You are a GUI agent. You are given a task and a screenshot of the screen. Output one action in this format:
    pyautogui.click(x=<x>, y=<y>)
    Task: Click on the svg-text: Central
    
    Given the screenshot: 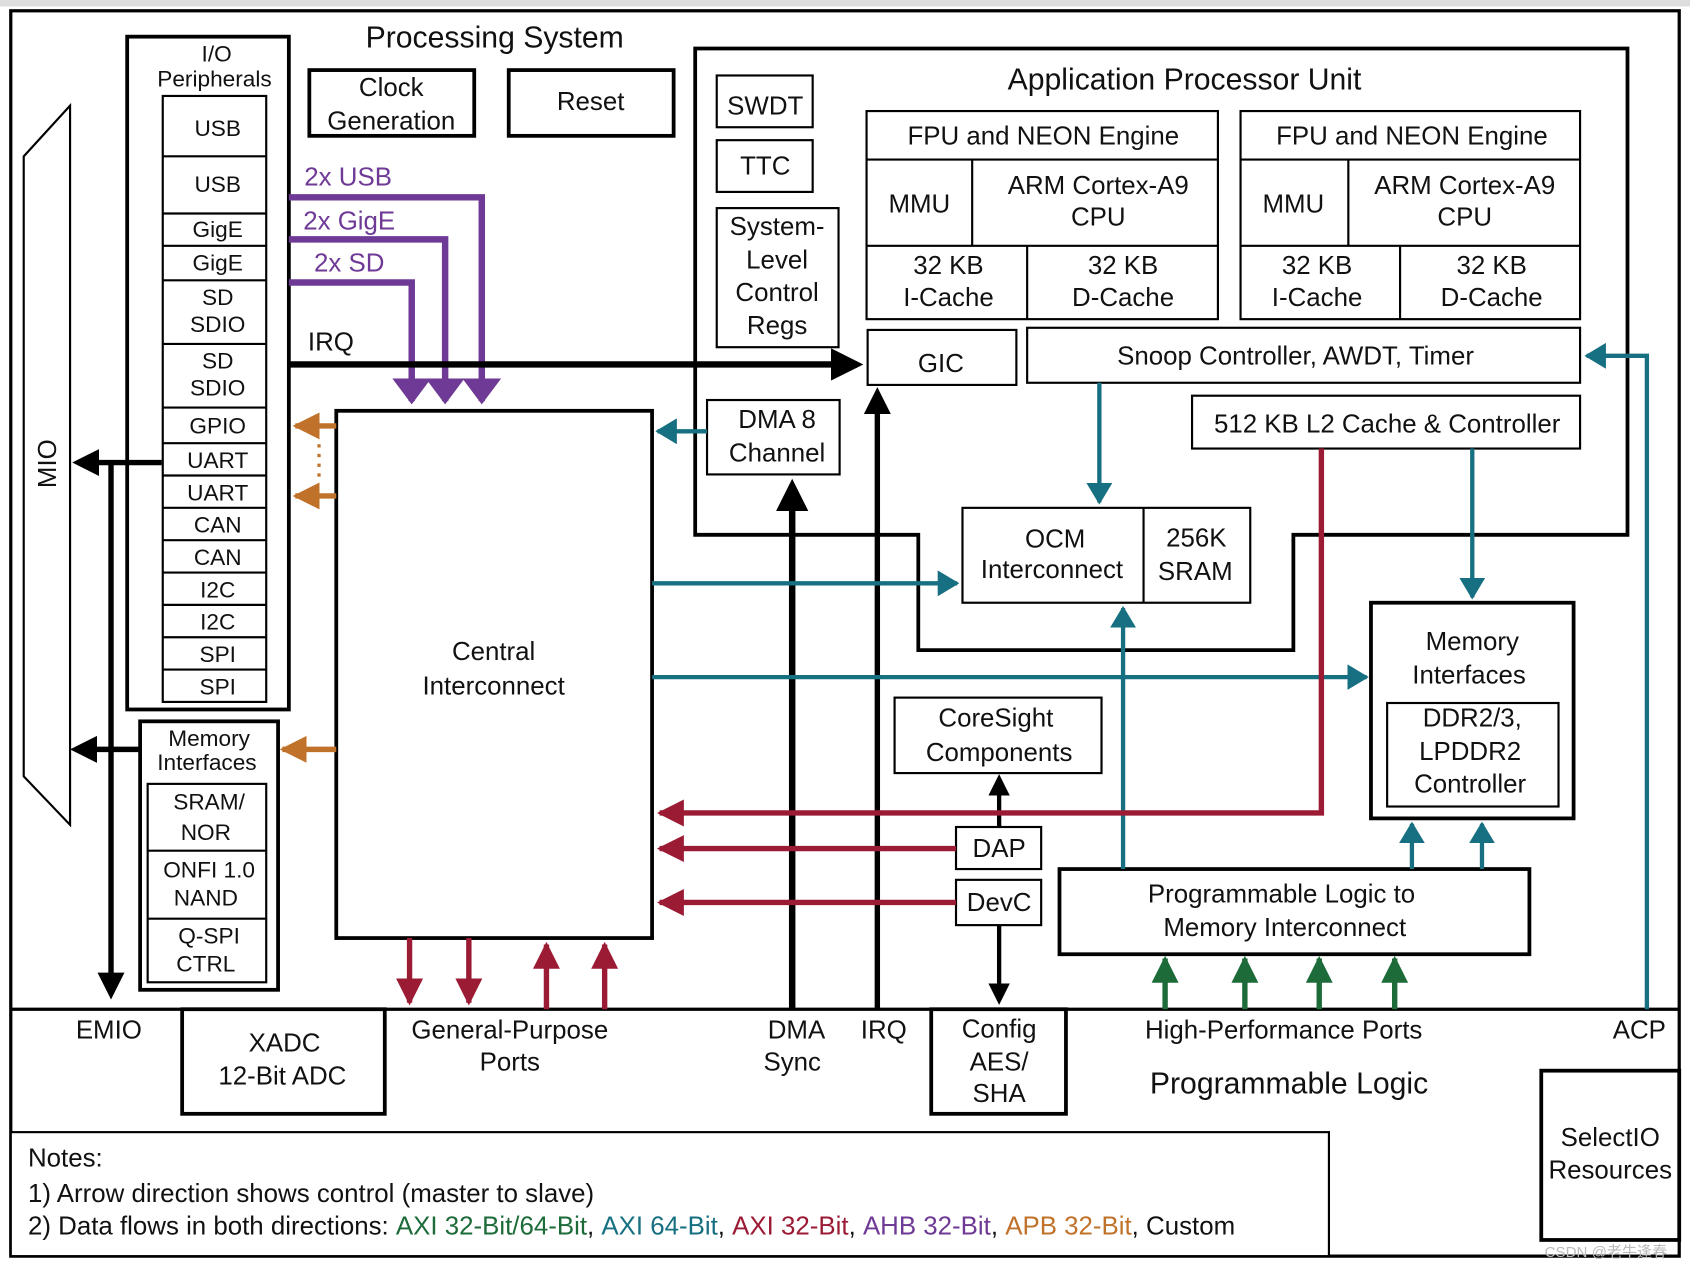 What is the action you would take?
    pyautogui.click(x=493, y=652)
    